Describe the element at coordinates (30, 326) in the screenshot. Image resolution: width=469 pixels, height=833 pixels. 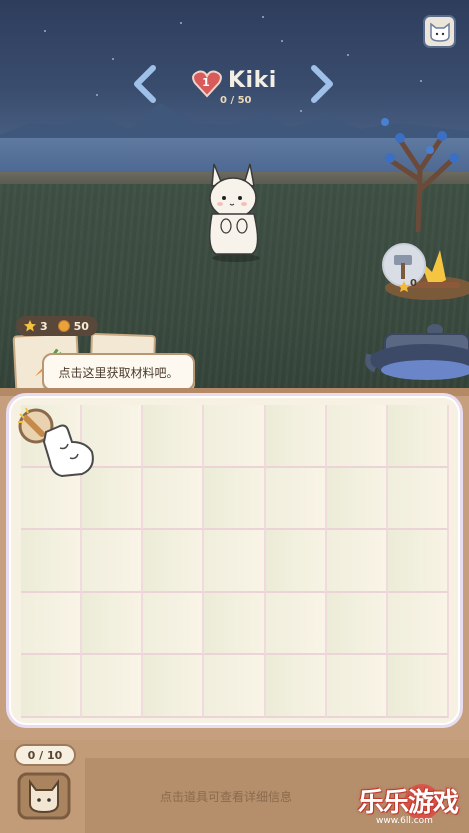
I see `star-icon` at that location.